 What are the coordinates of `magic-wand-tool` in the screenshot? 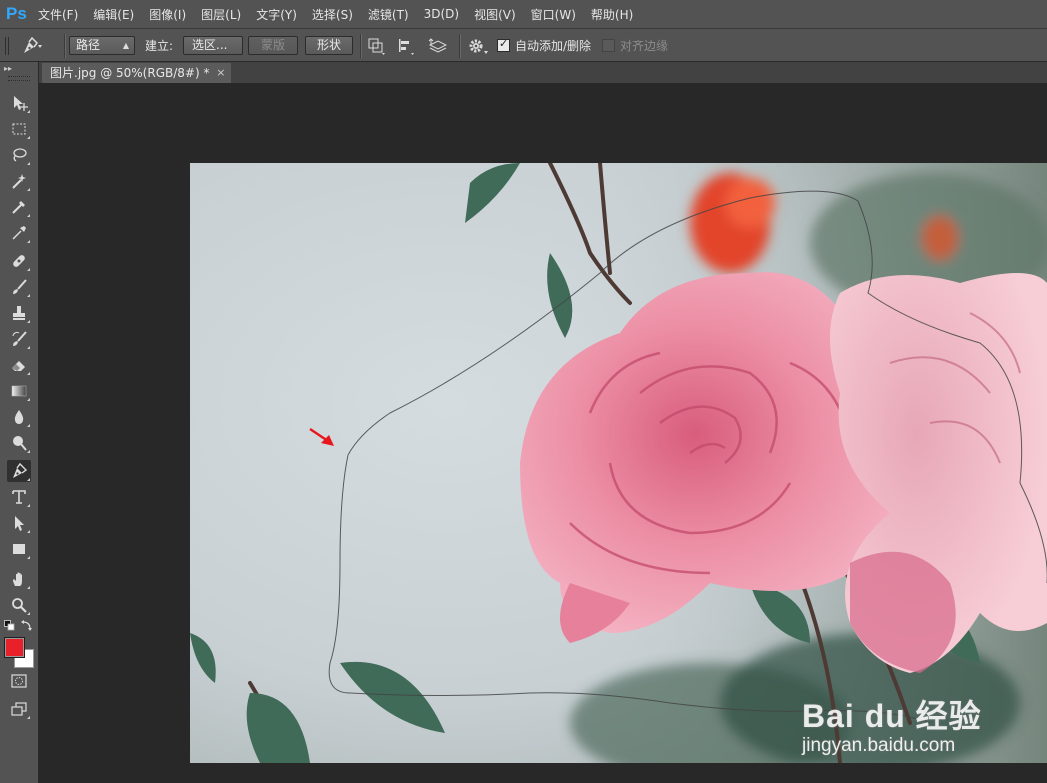 It's located at (19, 181).